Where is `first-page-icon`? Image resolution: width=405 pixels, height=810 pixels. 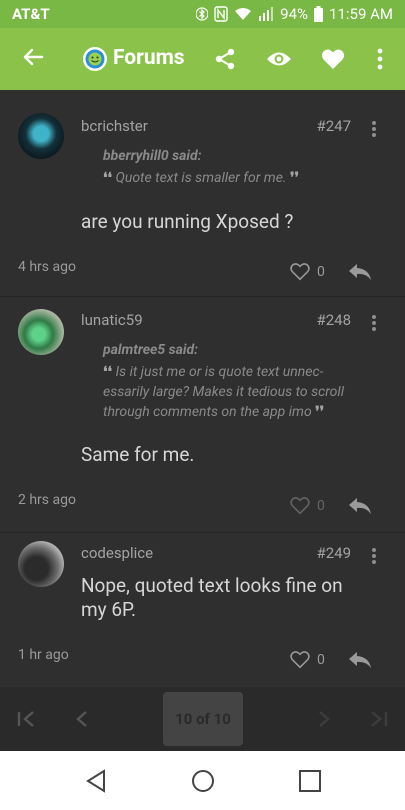
first-page-icon is located at coordinates (27, 719).